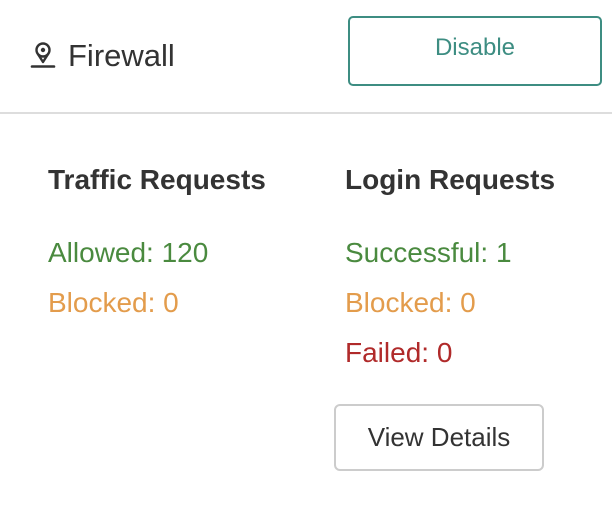  What do you see at coordinates (450, 179) in the screenshot?
I see `login-requests-title: Login Requests` at bounding box center [450, 179].